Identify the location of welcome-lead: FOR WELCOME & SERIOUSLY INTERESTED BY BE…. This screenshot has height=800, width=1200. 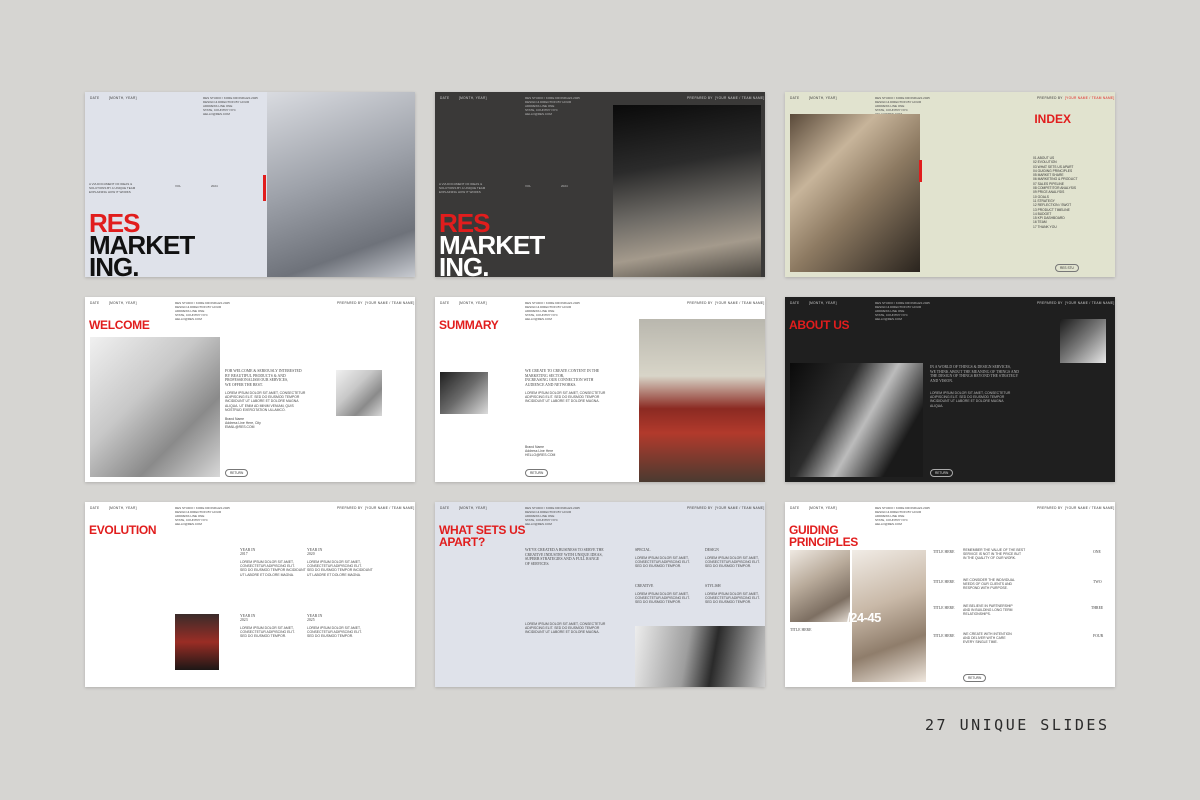
(263, 378).